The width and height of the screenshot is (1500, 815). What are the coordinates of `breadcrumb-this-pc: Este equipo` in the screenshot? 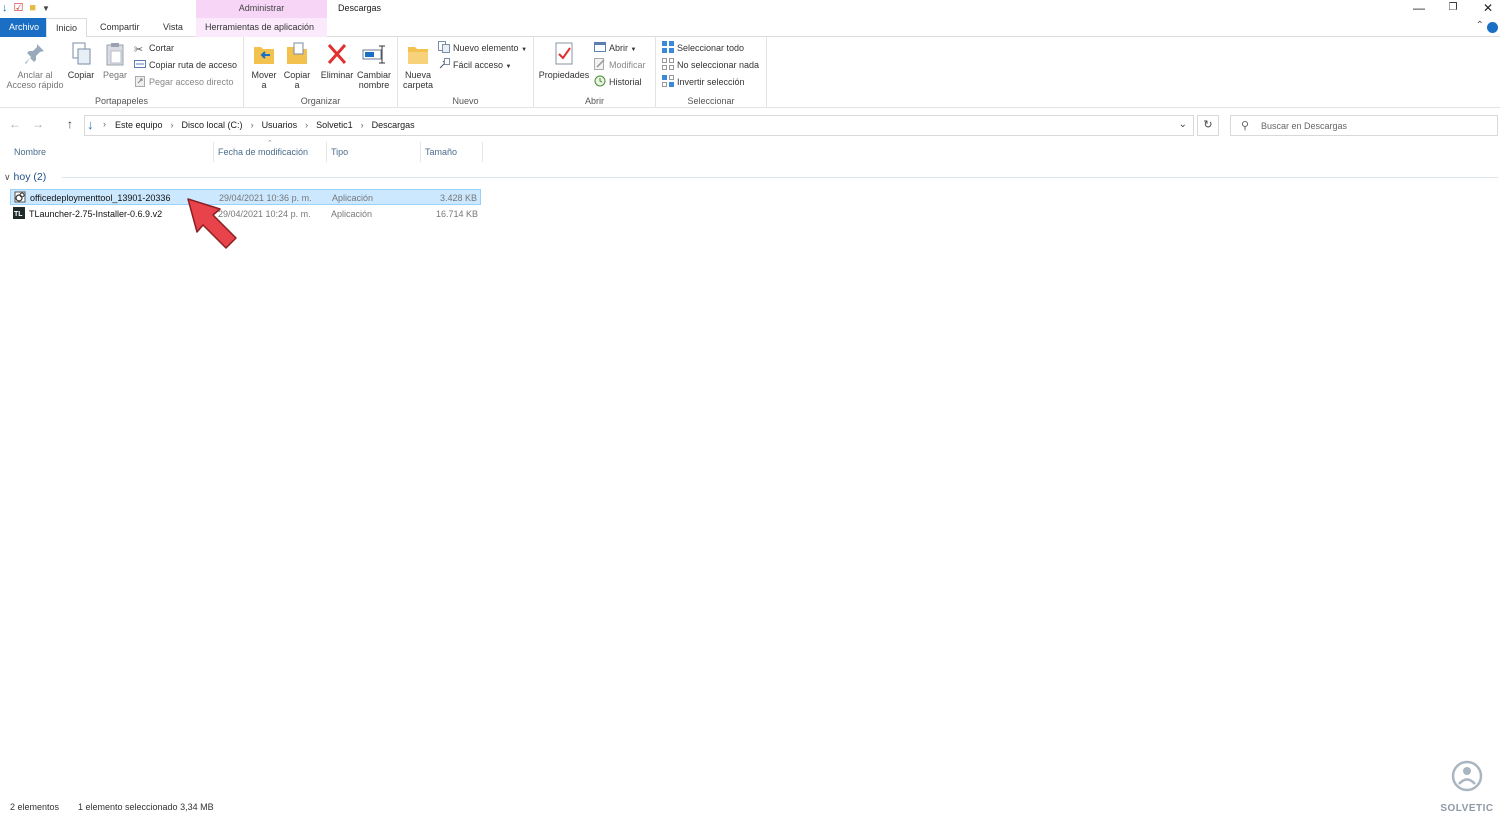 It's located at (139, 125).